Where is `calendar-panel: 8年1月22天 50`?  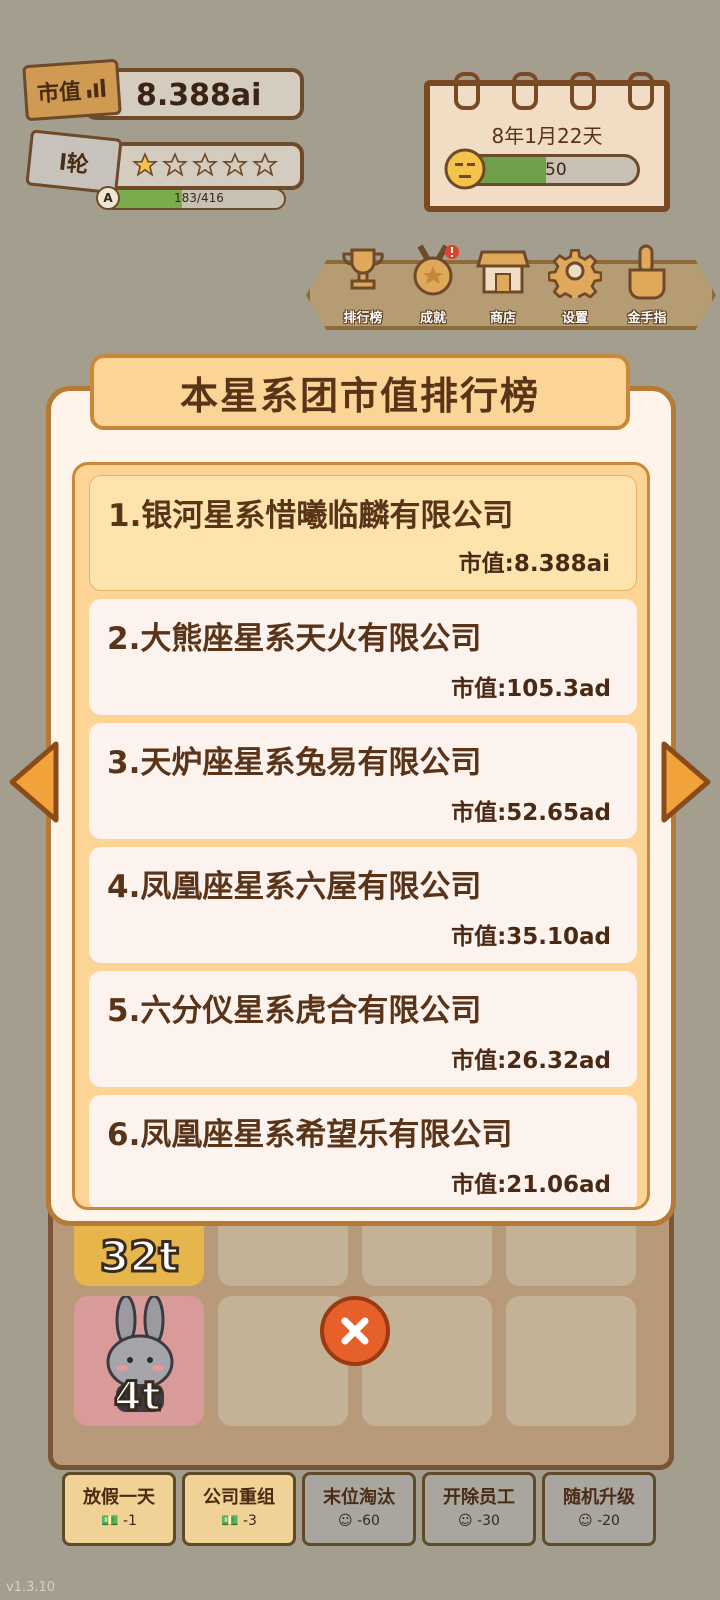
calendar-panel: 8年1月22天 50 is located at coordinates (547, 142).